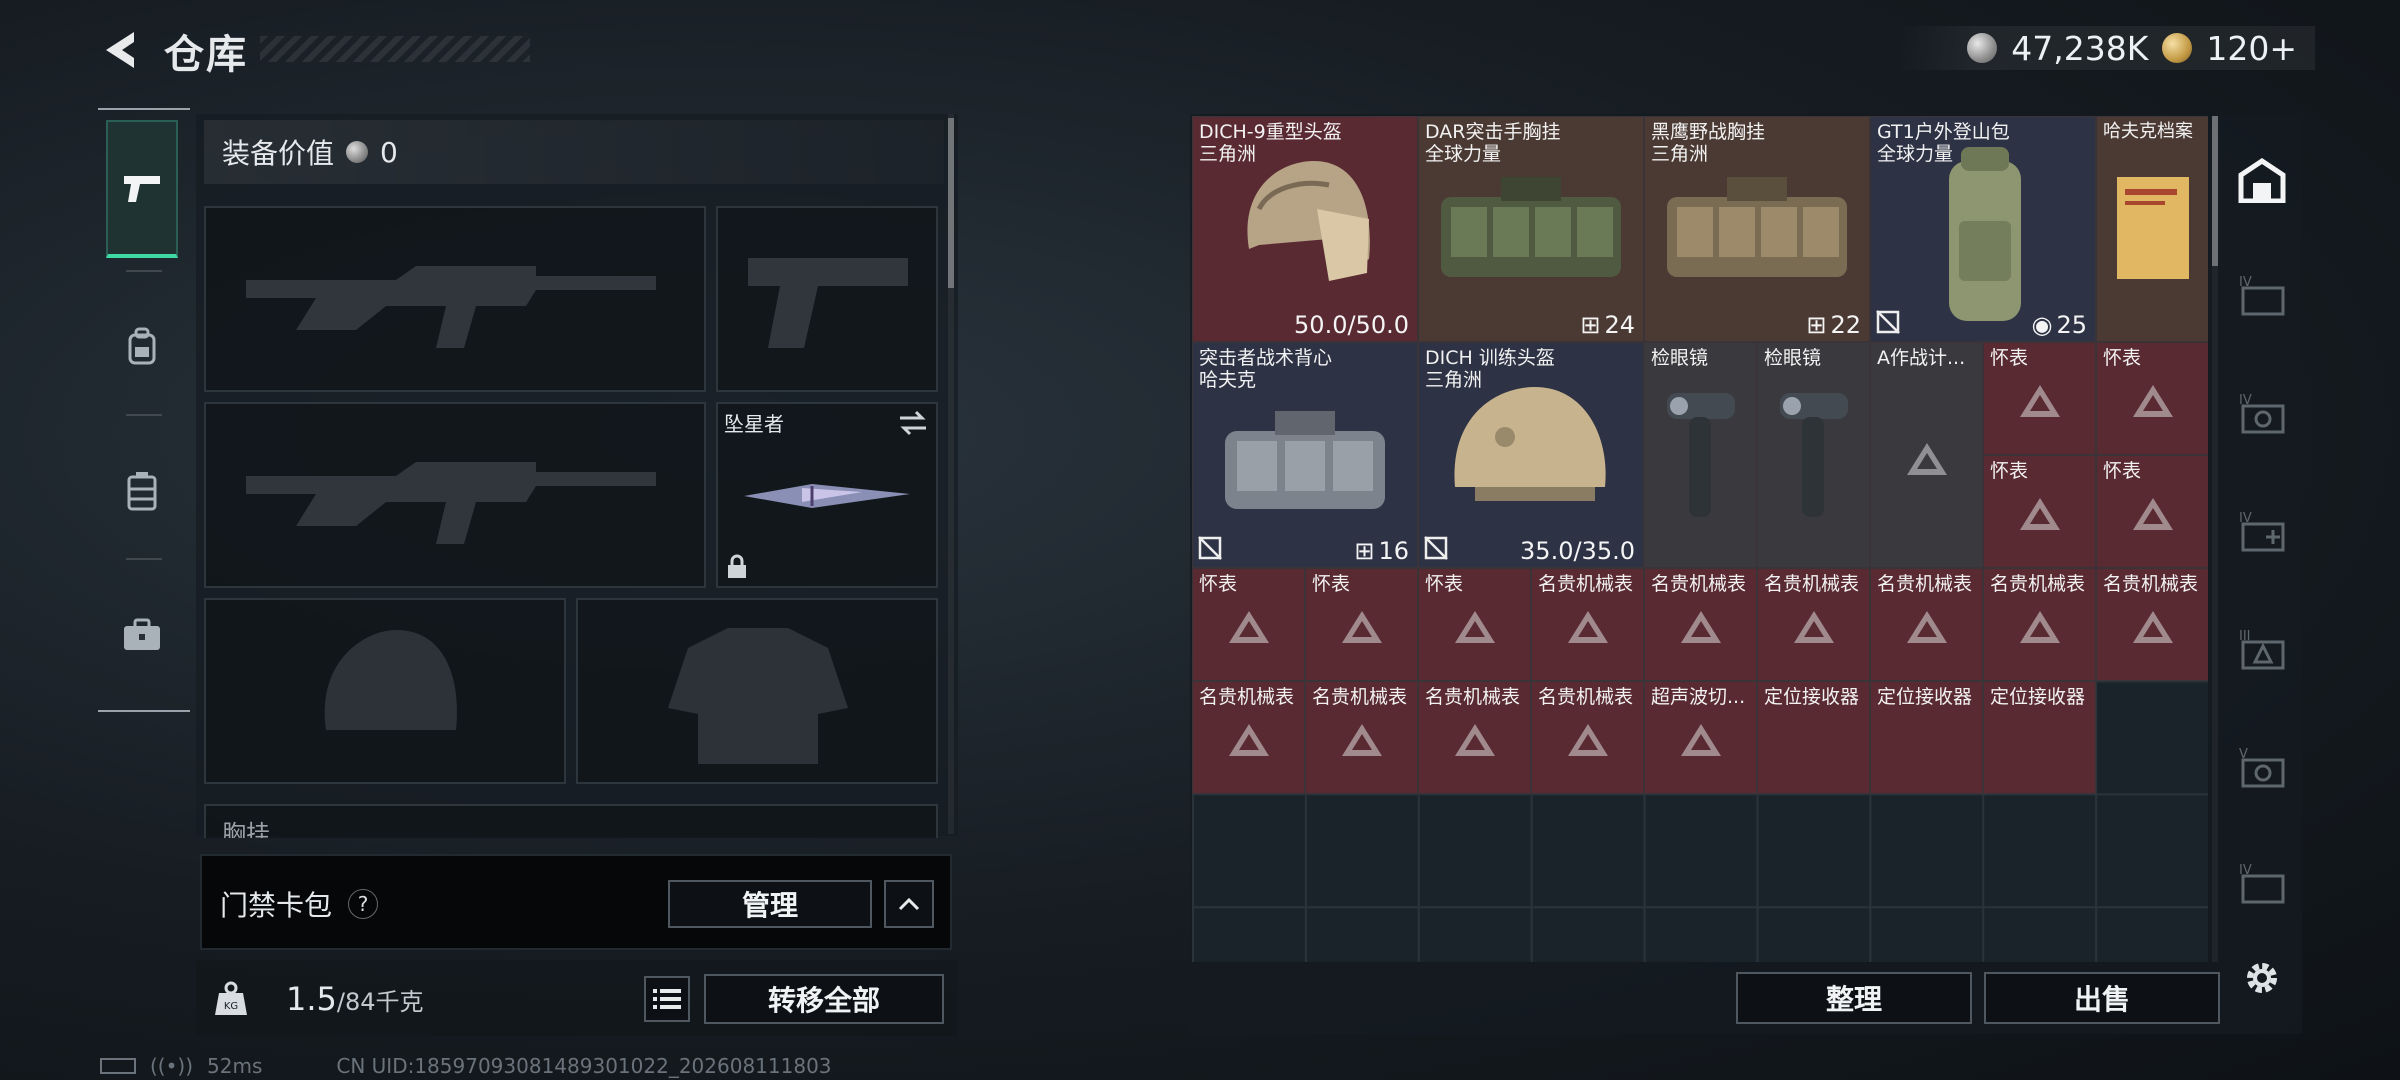 This screenshot has width=2400, height=1080. Describe the element at coordinates (824, 999) in the screenshot. I see `transfer-all-button: 转移全部` at that location.